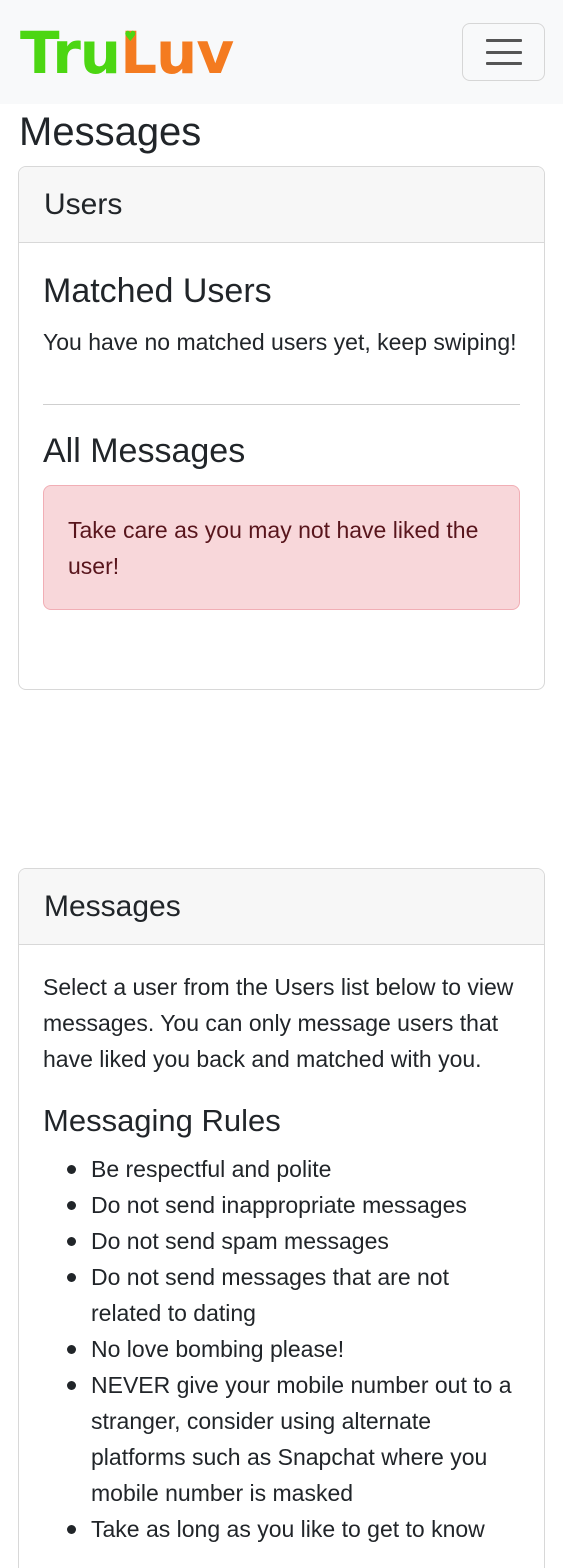 Image resolution: width=563 pixels, height=1568 pixels. What do you see at coordinates (281, 907) in the screenshot?
I see `messages-card-header: Messages` at bounding box center [281, 907].